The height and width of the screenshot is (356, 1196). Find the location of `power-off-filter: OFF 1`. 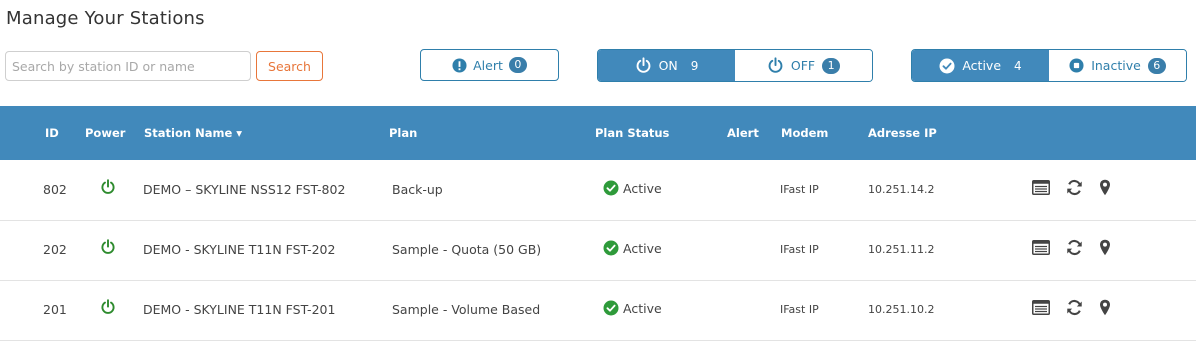

power-off-filter: OFF 1 is located at coordinates (803, 65).